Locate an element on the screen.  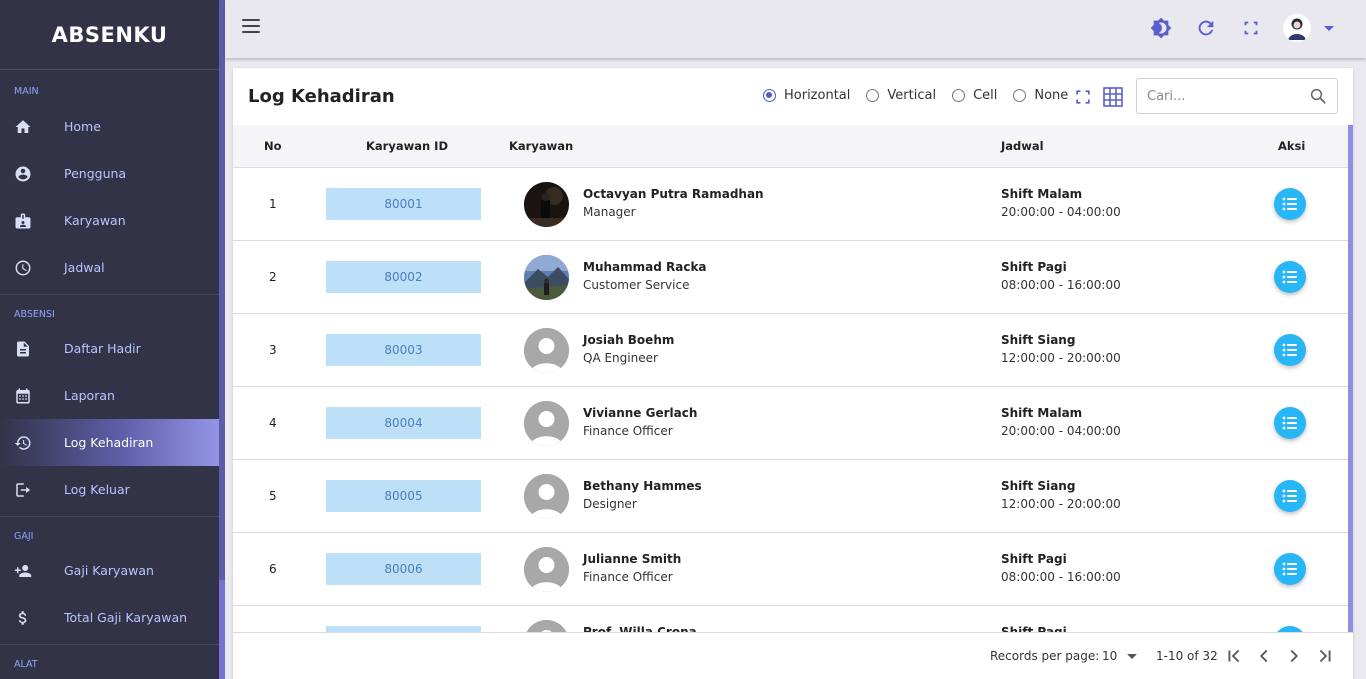
grid-lines-radio-none: None is located at coordinates (1040, 95).